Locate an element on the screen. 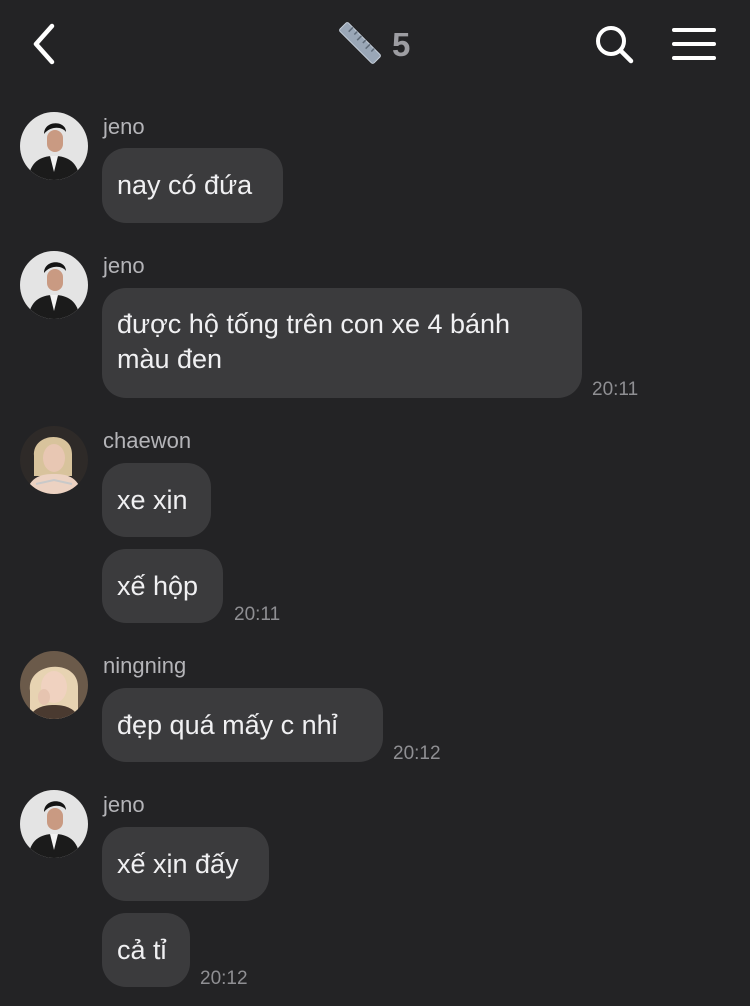  chevron-left-icon is located at coordinates (44, 44).